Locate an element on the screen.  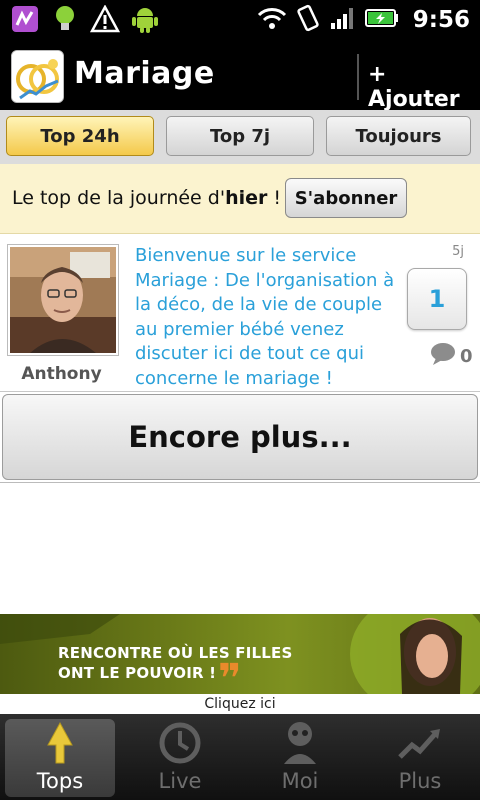
signal-icon is located at coordinates (343, 20).